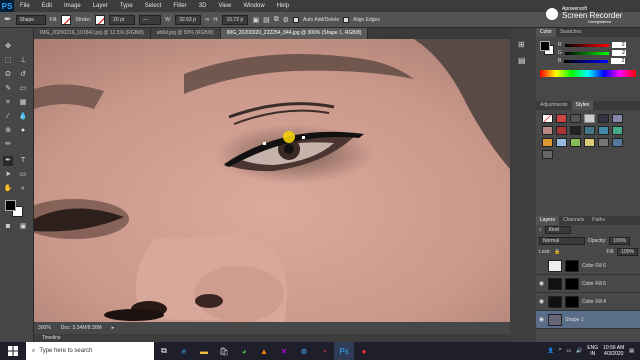  Describe the element at coordinates (296, 19) in the screenshot. I see `auto-add-delete-checkbox` at that location.